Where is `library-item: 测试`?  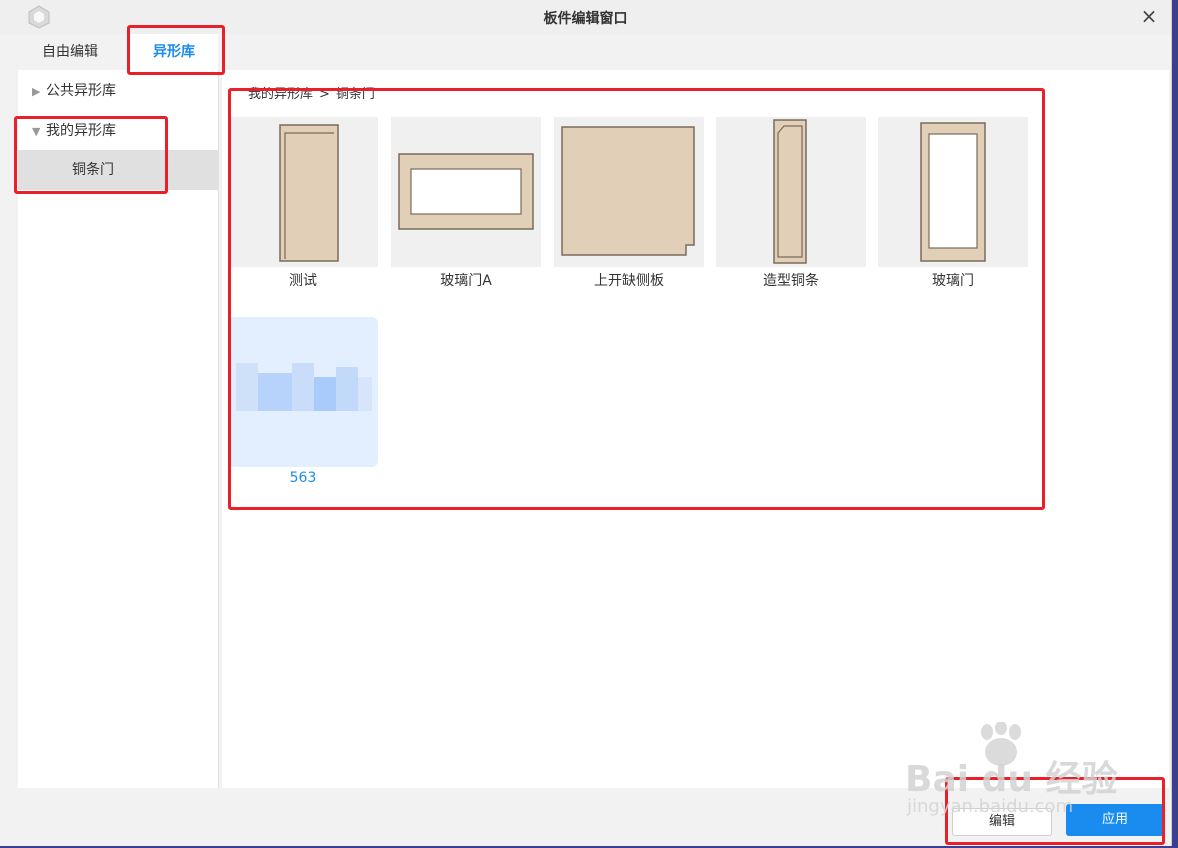
library-item: 测试 is located at coordinates (303, 212).